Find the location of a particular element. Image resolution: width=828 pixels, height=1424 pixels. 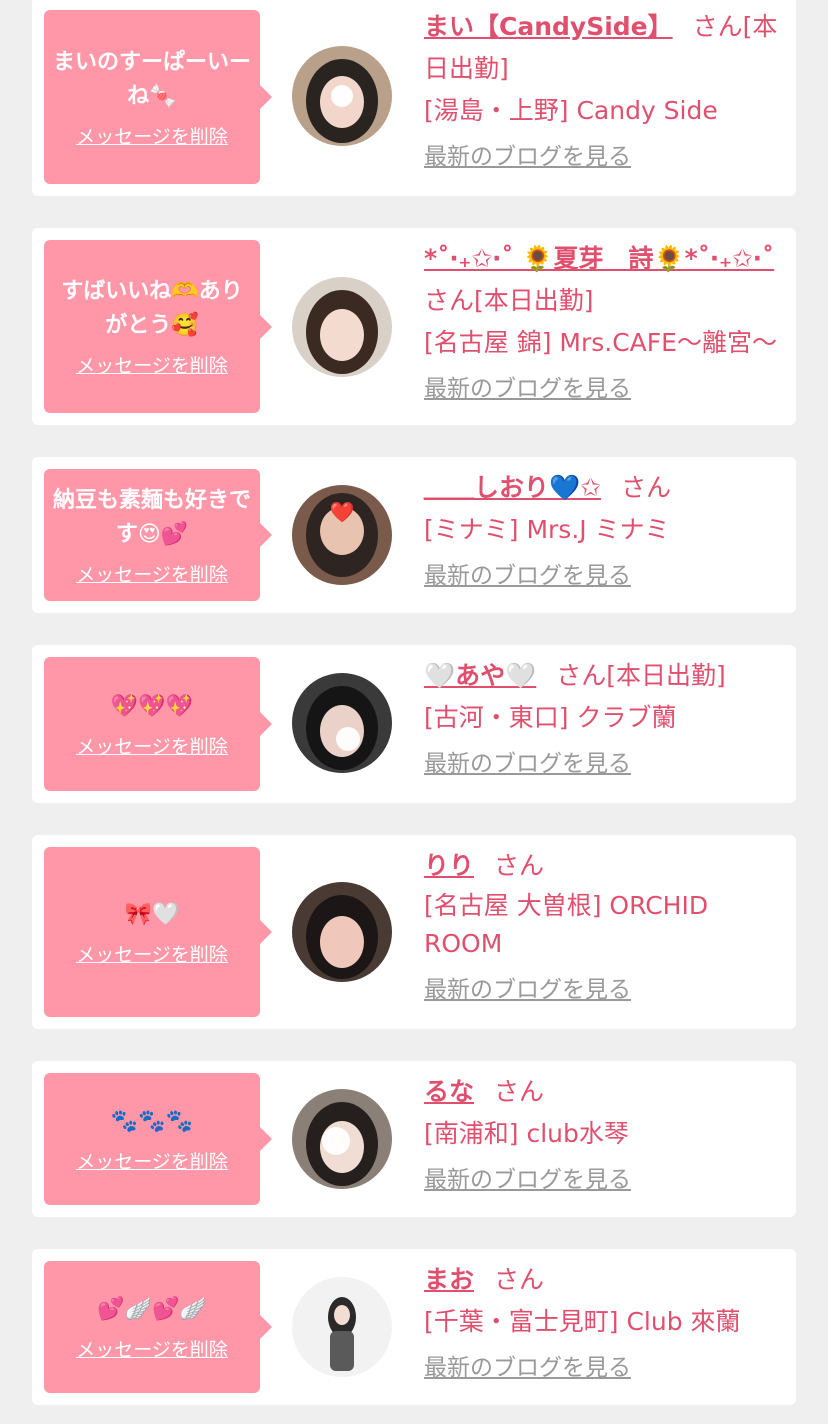

cast-info: 🤍あや🤍 さん[本日出勤] [古河・東口] クラブ蘭 最新のブログを見る is located at coordinates (604, 720).